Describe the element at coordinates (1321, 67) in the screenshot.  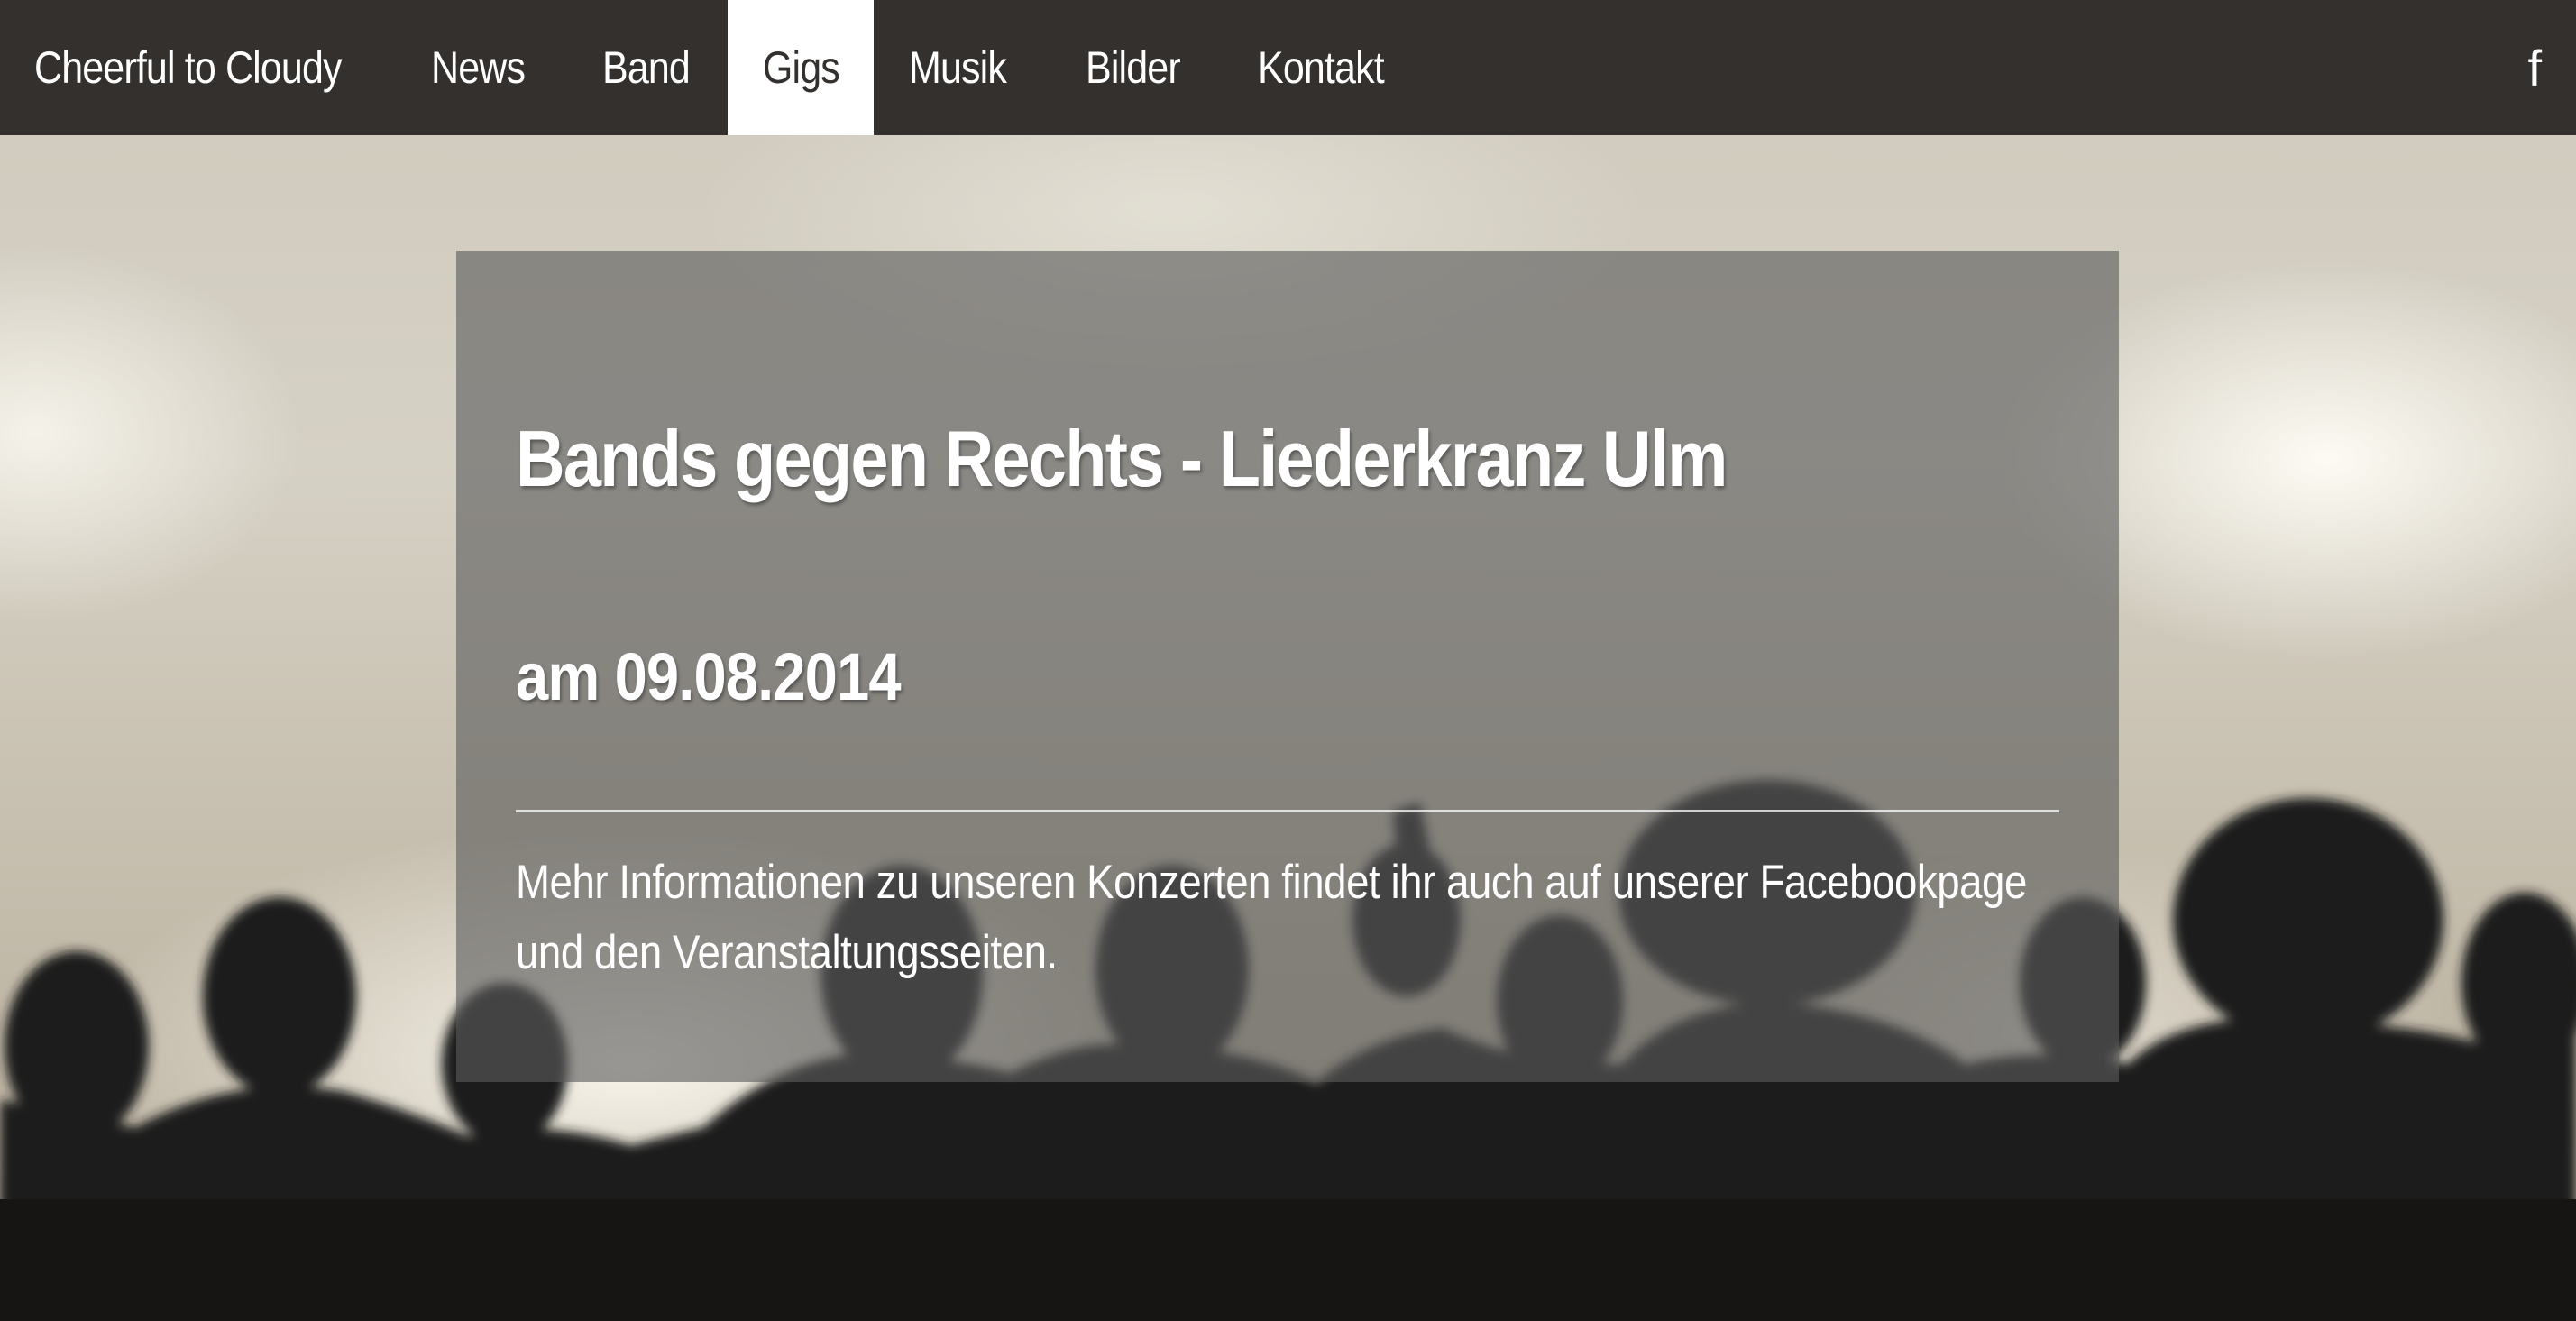
I see `nav-item-kontakt: Kontakt` at that location.